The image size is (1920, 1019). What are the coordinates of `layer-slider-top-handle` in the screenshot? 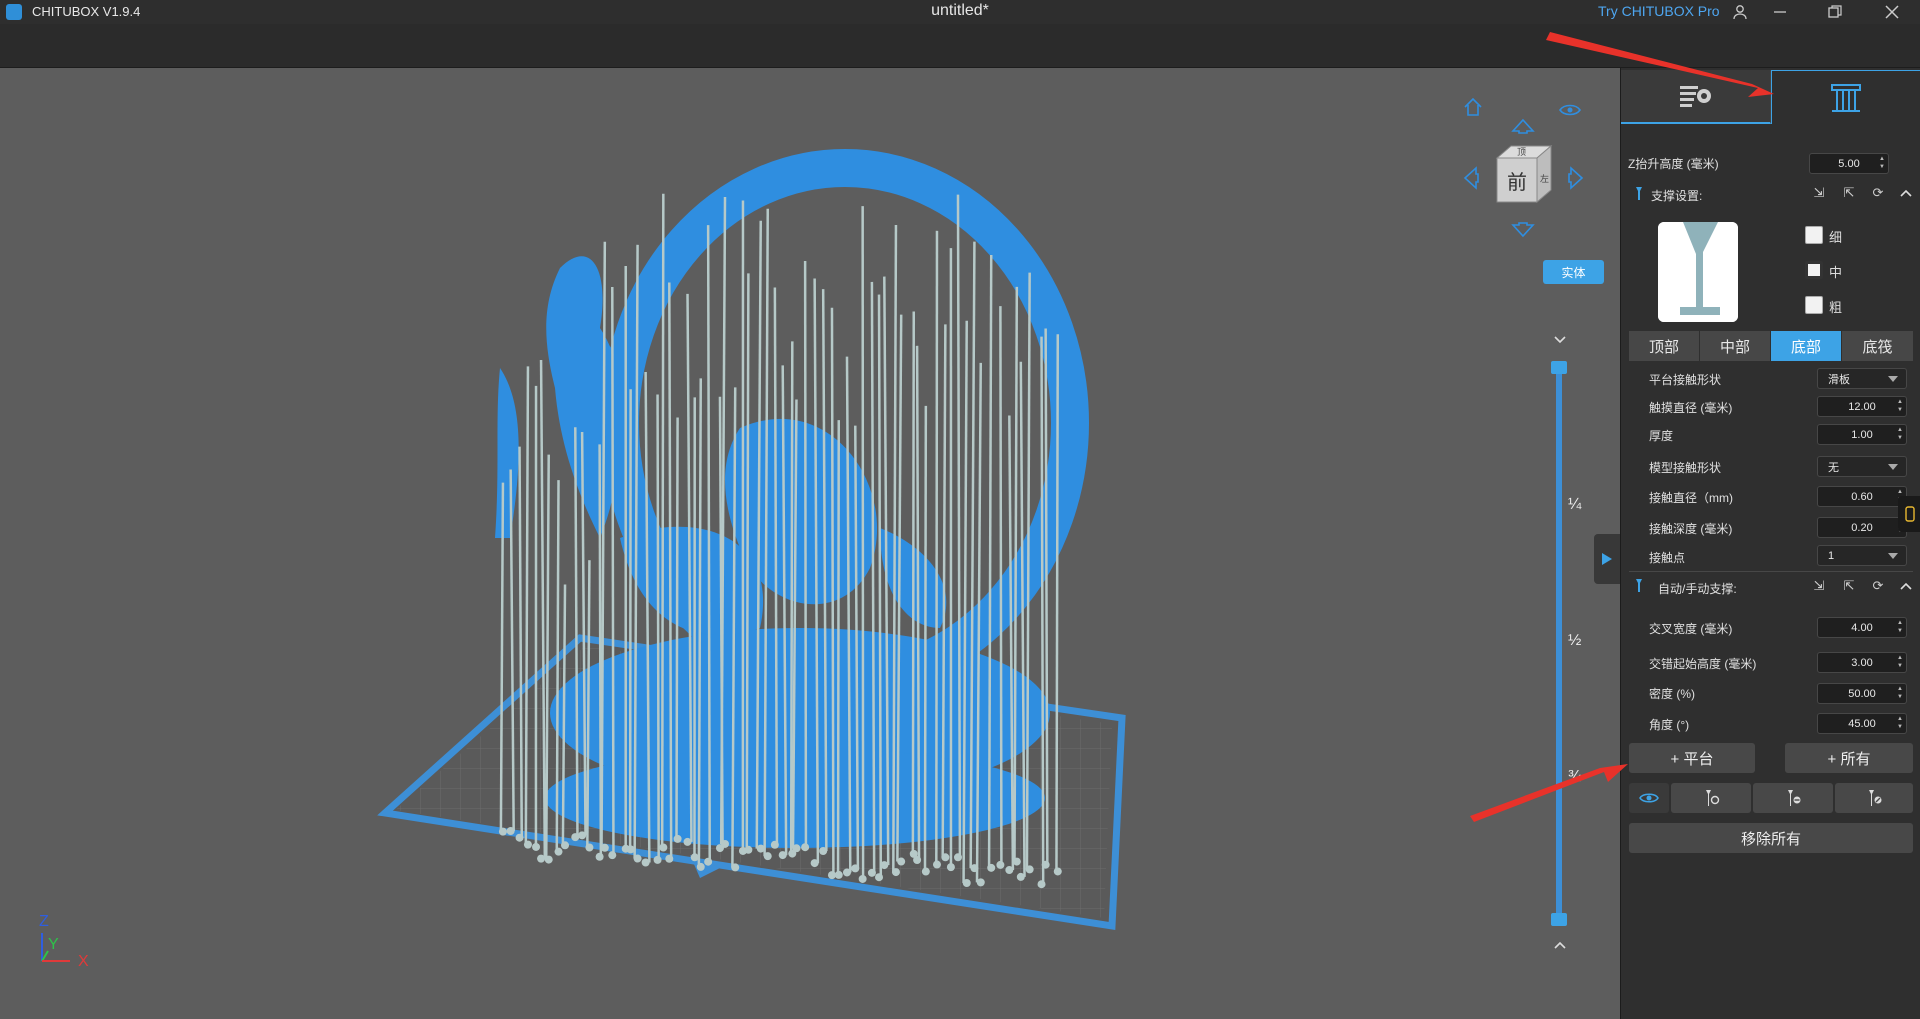 It's located at (1559, 367).